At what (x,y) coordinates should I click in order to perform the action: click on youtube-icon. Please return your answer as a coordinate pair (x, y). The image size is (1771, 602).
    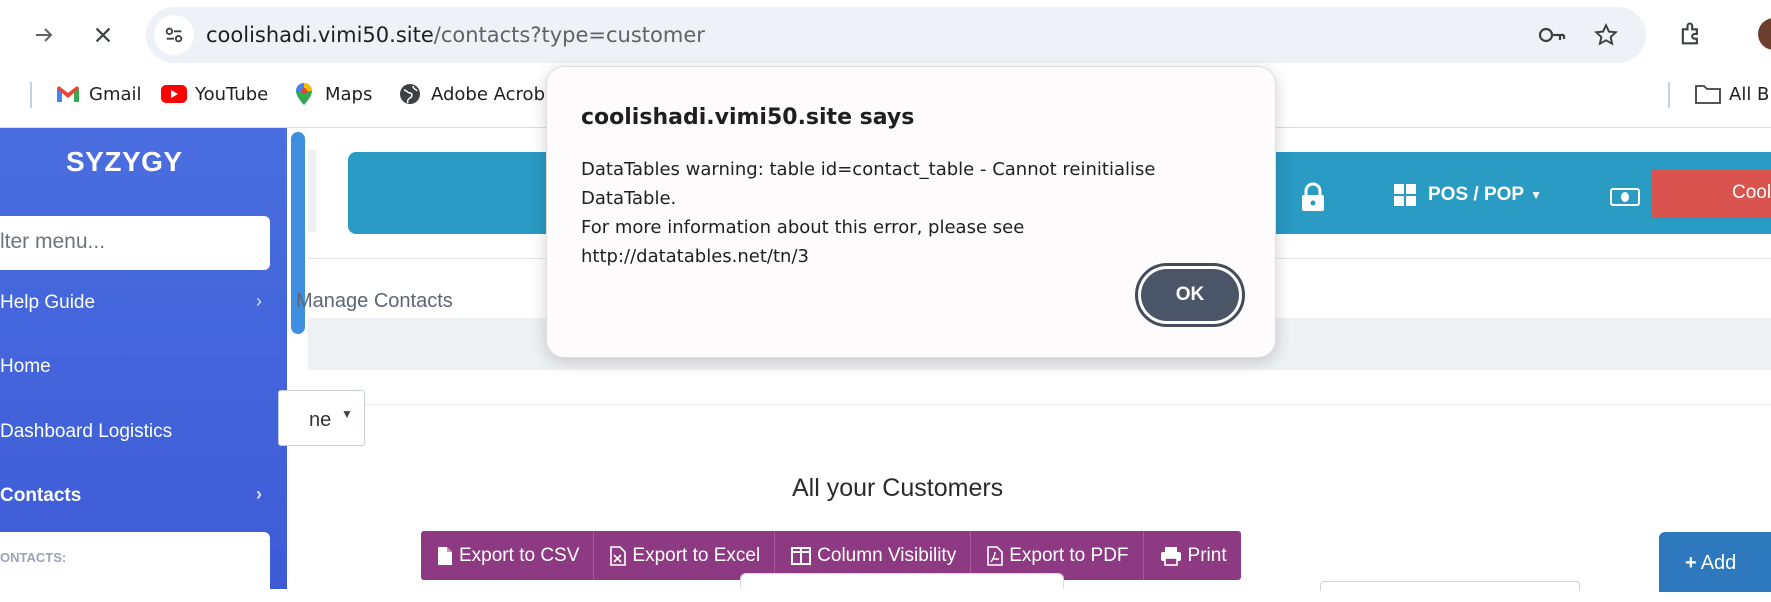
    Looking at the image, I should click on (174, 94).